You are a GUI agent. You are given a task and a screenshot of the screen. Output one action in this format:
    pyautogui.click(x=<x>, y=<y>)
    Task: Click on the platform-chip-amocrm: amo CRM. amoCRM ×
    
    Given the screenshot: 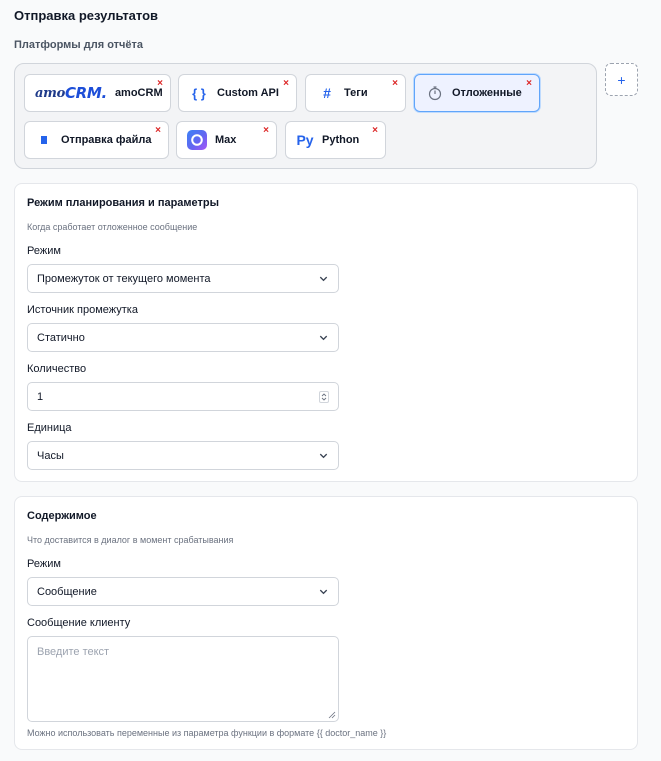 What is the action you would take?
    pyautogui.click(x=97, y=93)
    